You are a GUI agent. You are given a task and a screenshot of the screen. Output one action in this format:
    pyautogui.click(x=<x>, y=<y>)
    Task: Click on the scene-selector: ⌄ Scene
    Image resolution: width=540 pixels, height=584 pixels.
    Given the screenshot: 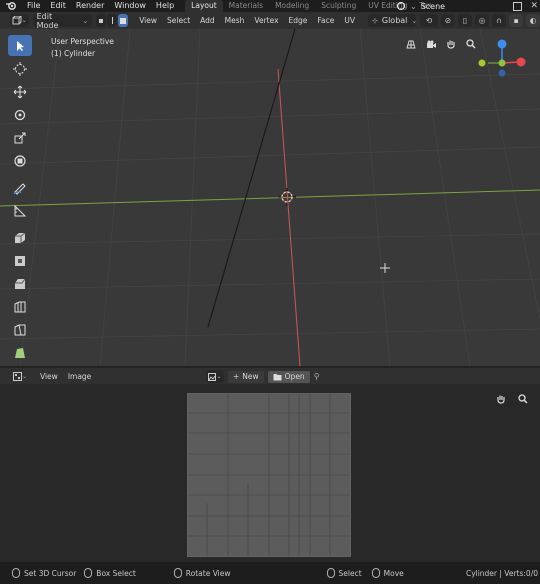 What is the action you would take?
    pyautogui.click(x=420, y=6)
    